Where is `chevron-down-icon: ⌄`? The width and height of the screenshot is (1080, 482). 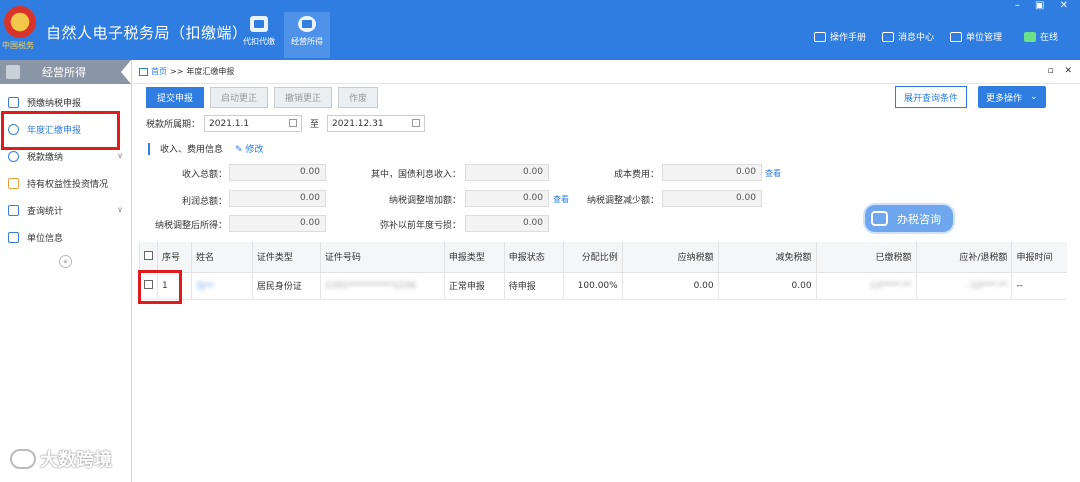
chevron-down-icon: ⌄ is located at coordinates (1034, 97).